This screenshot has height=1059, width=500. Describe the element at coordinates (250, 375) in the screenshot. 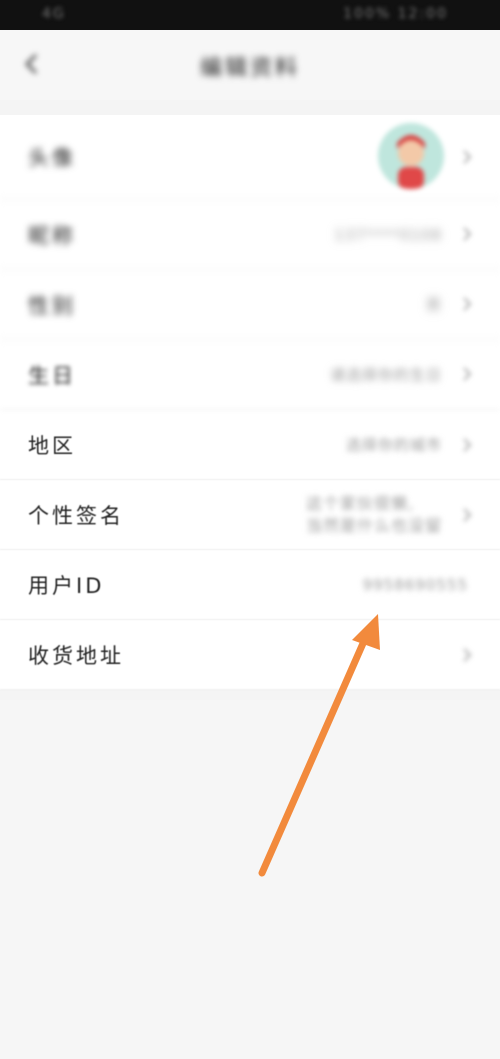

I see `row-birthday: 生日 请选择你的生日` at that location.